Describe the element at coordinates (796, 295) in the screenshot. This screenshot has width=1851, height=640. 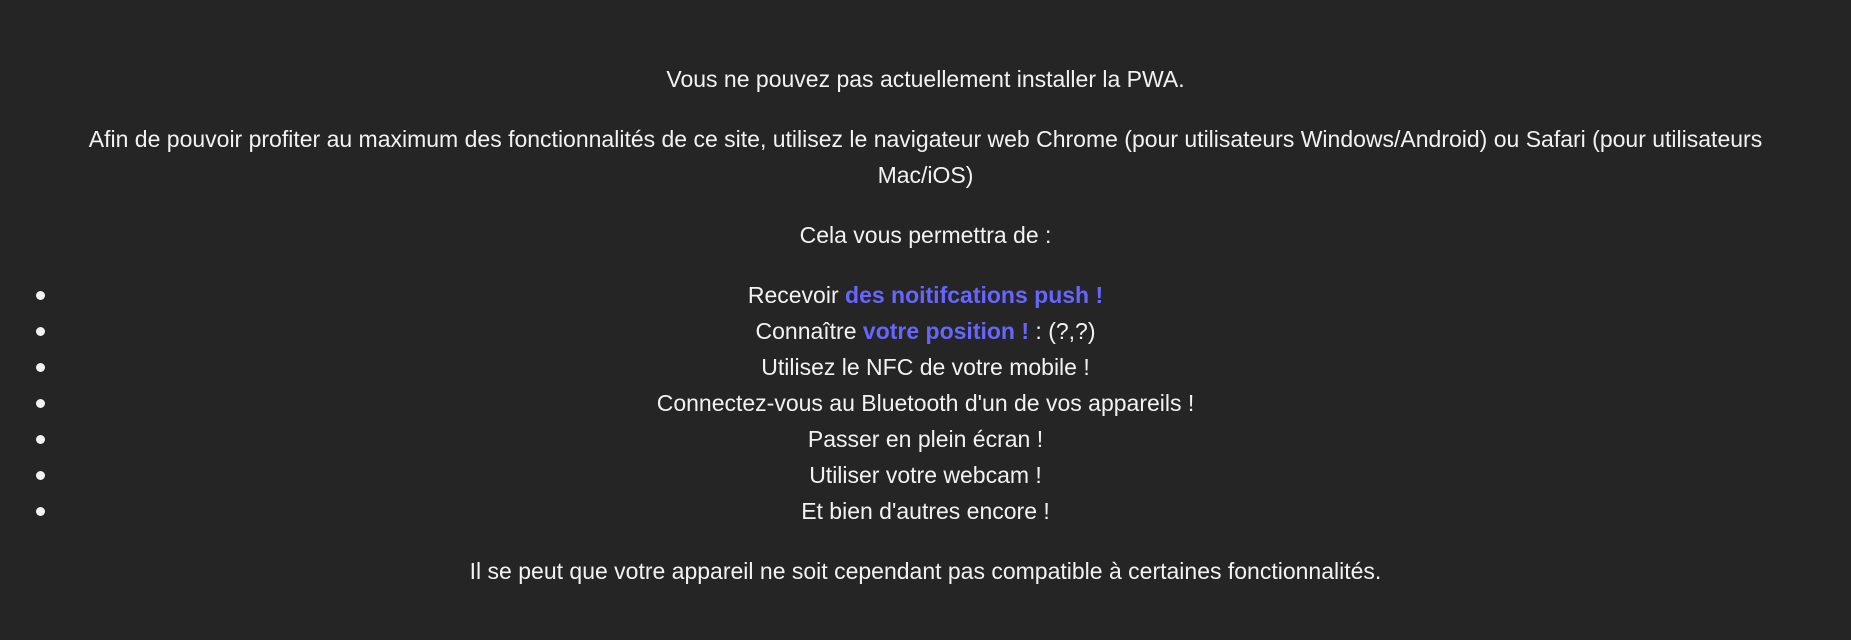
I see `feature-text: Recevoir` at that location.